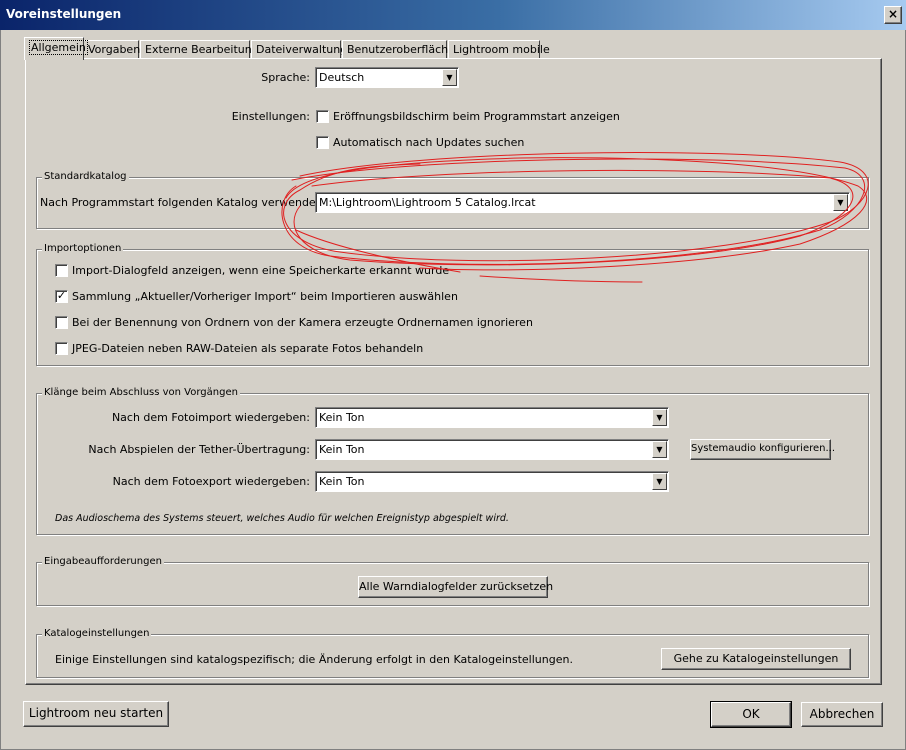 Image resolution: width=906 pixels, height=750 pixels. I want to click on photo-export-sound-select: Kein Ton ▼, so click(492, 481).